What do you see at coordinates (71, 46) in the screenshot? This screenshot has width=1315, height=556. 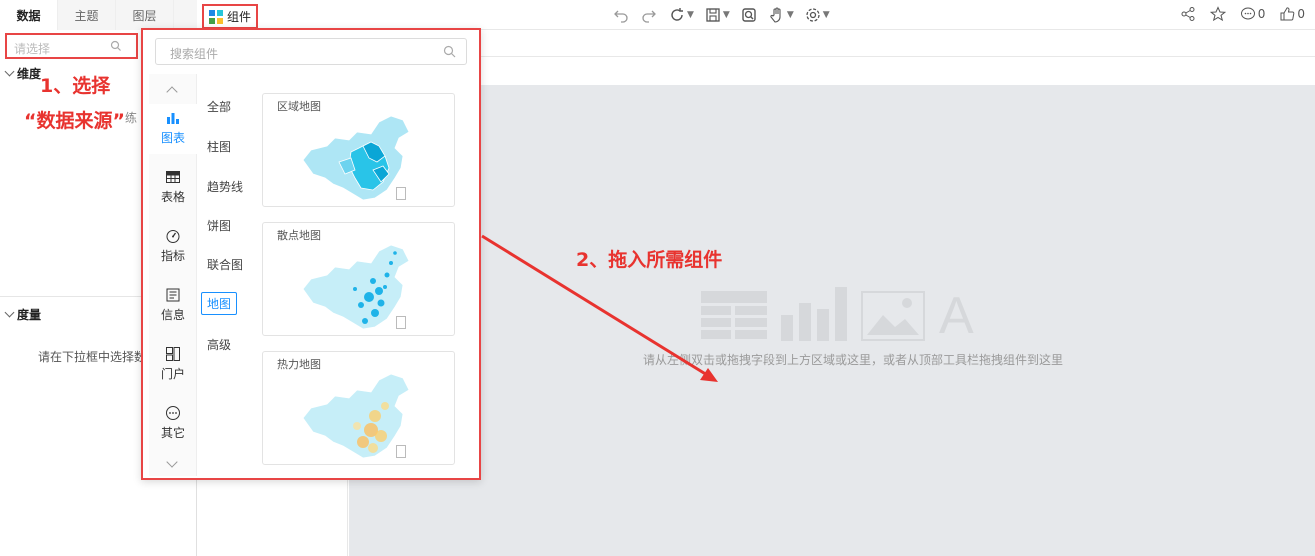 I see `datasource-select: 请选择` at bounding box center [71, 46].